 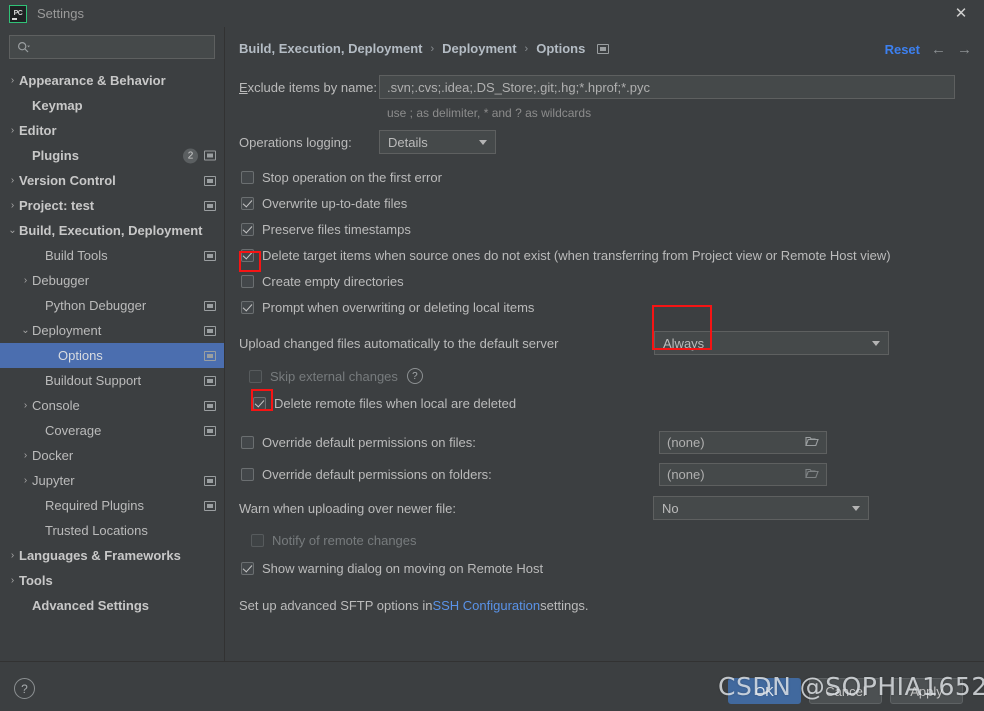 I want to click on checkbox-label-preserve-files-timestamps: Preserve files timestamps, so click(x=336, y=229).